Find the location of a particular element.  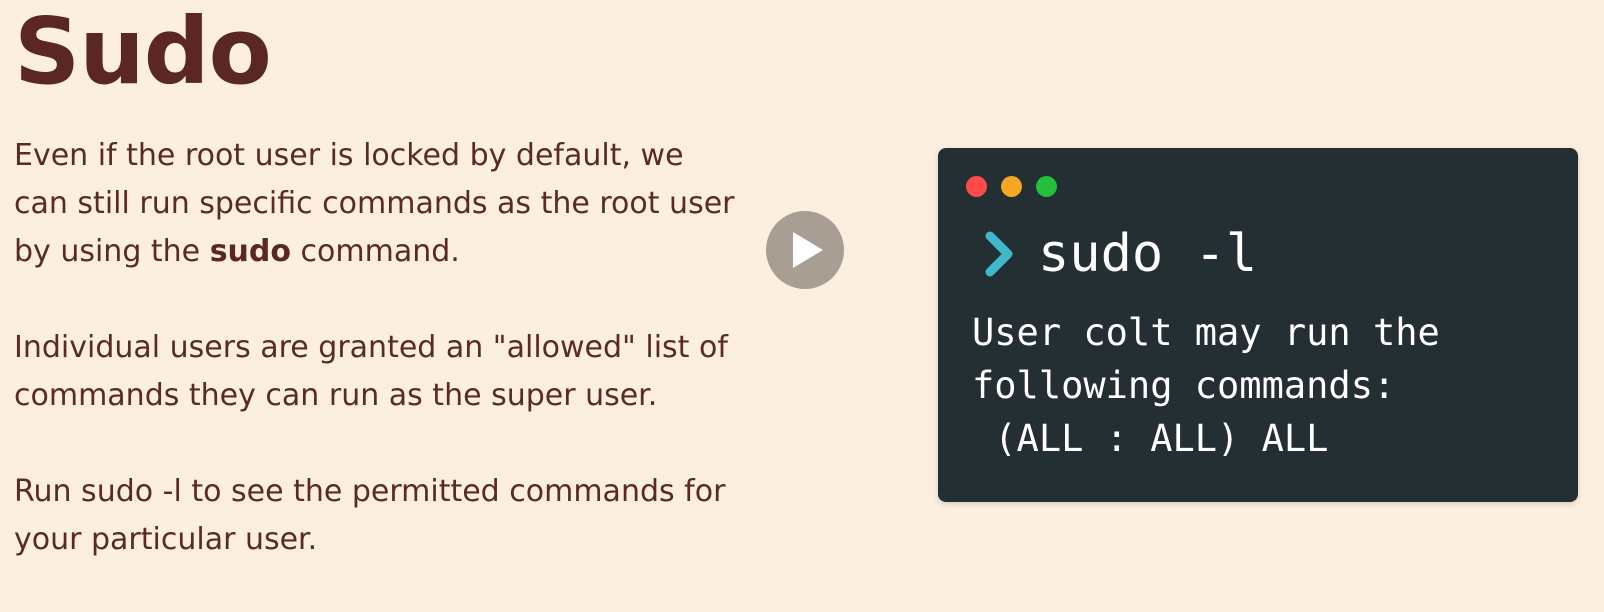

terminal-prompt-line: sudo -l is located at coordinates (1119, 254).